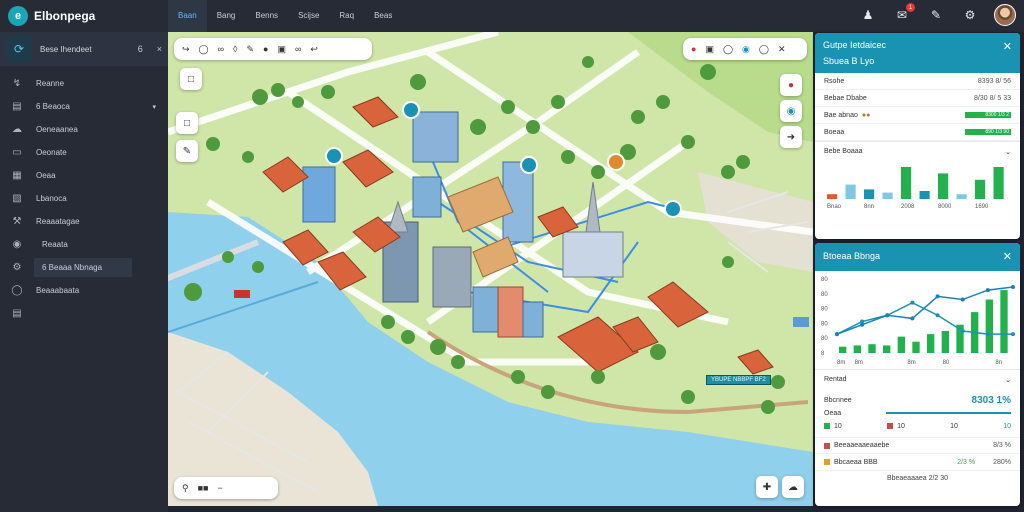  Describe the element at coordinates (65, 16) in the screenshot. I see `app-title: Elbonpega` at that location.